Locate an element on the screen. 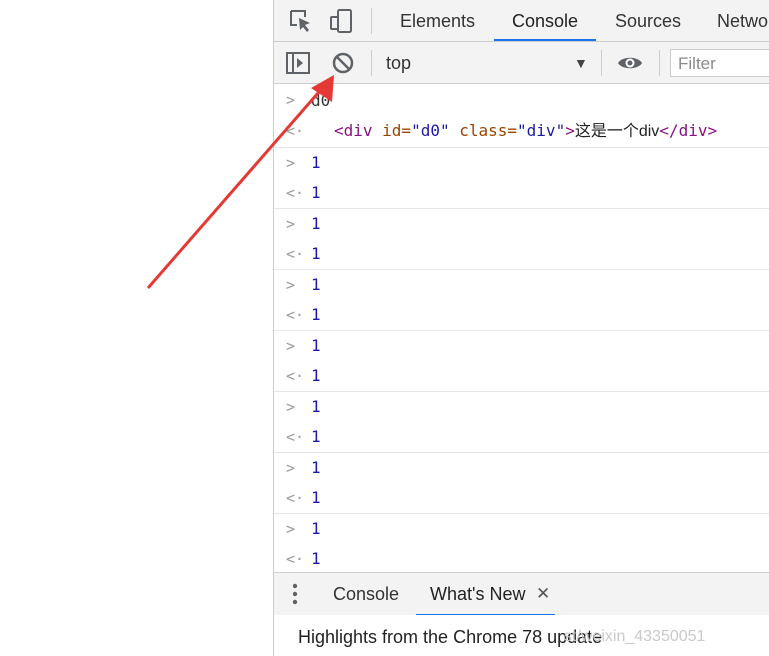  filter-input: Filter is located at coordinates (719, 63).